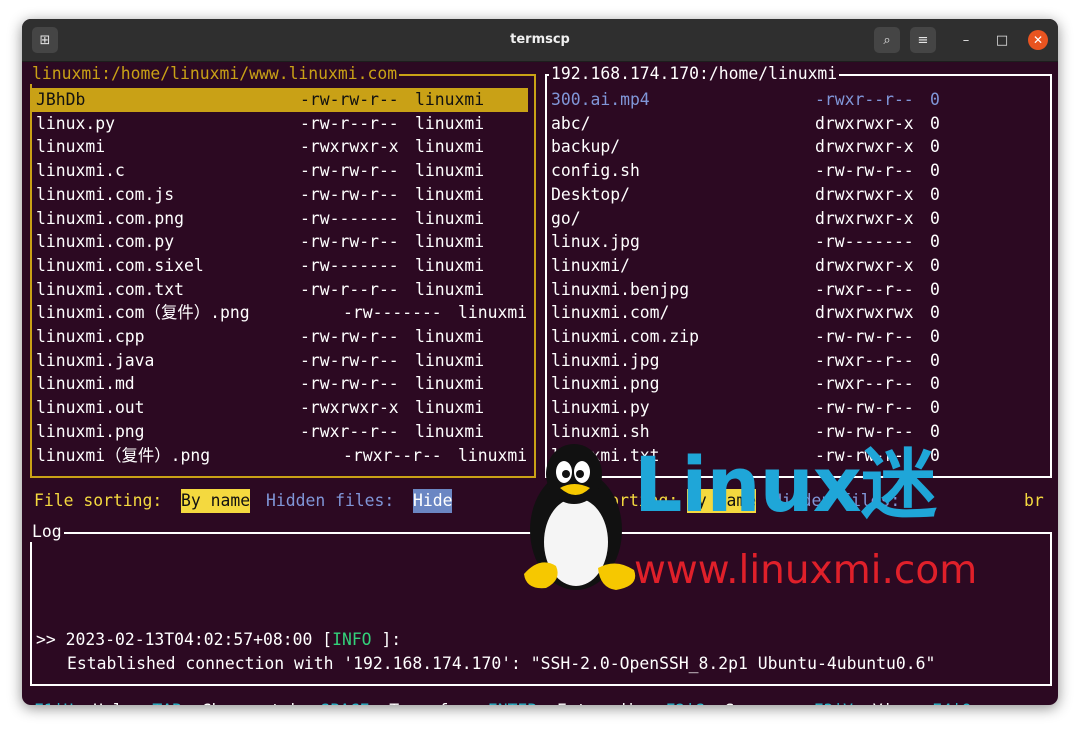 This screenshot has width=1080, height=729. I want to click on file-row: linuxmi.c -rw-rw-r-- linuxmi, so click(280, 171).